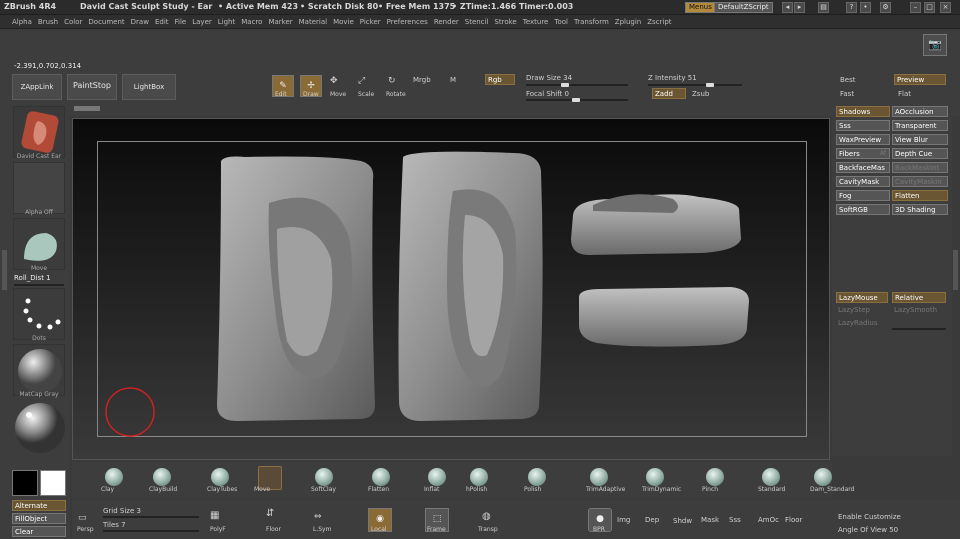  I want to click on rgb-toggle: Rgb, so click(500, 79).